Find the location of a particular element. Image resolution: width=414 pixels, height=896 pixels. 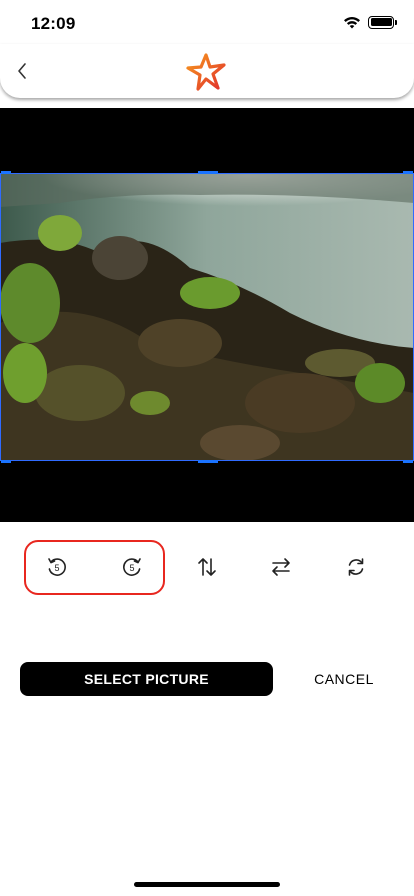

crop-handle-bottom-left is located at coordinates (6, 461).